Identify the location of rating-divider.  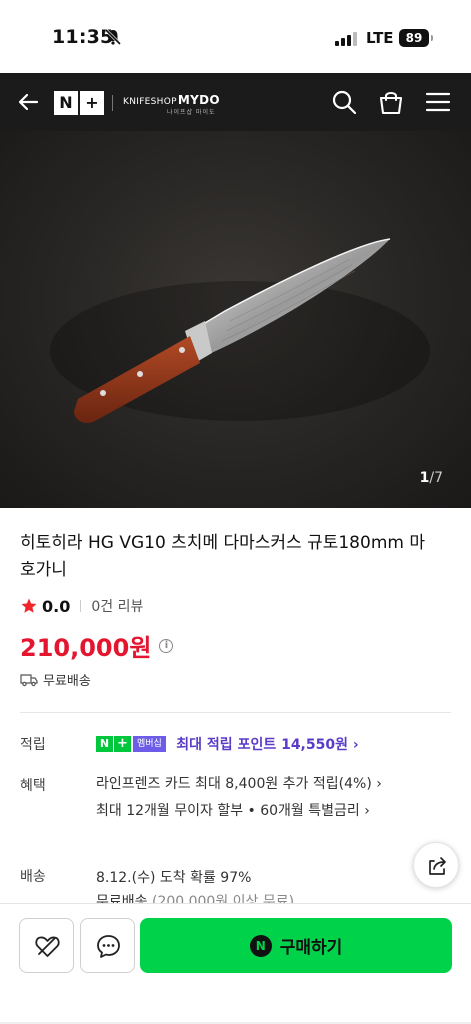
(81, 606).